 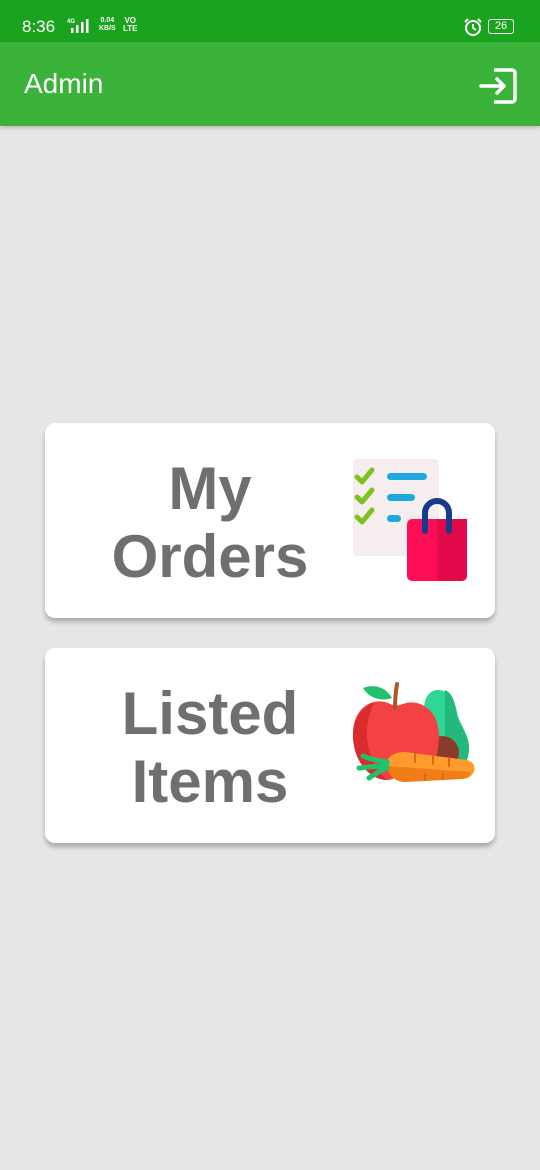 I want to click on my-orders-card: My Orders, so click(x=270, y=520).